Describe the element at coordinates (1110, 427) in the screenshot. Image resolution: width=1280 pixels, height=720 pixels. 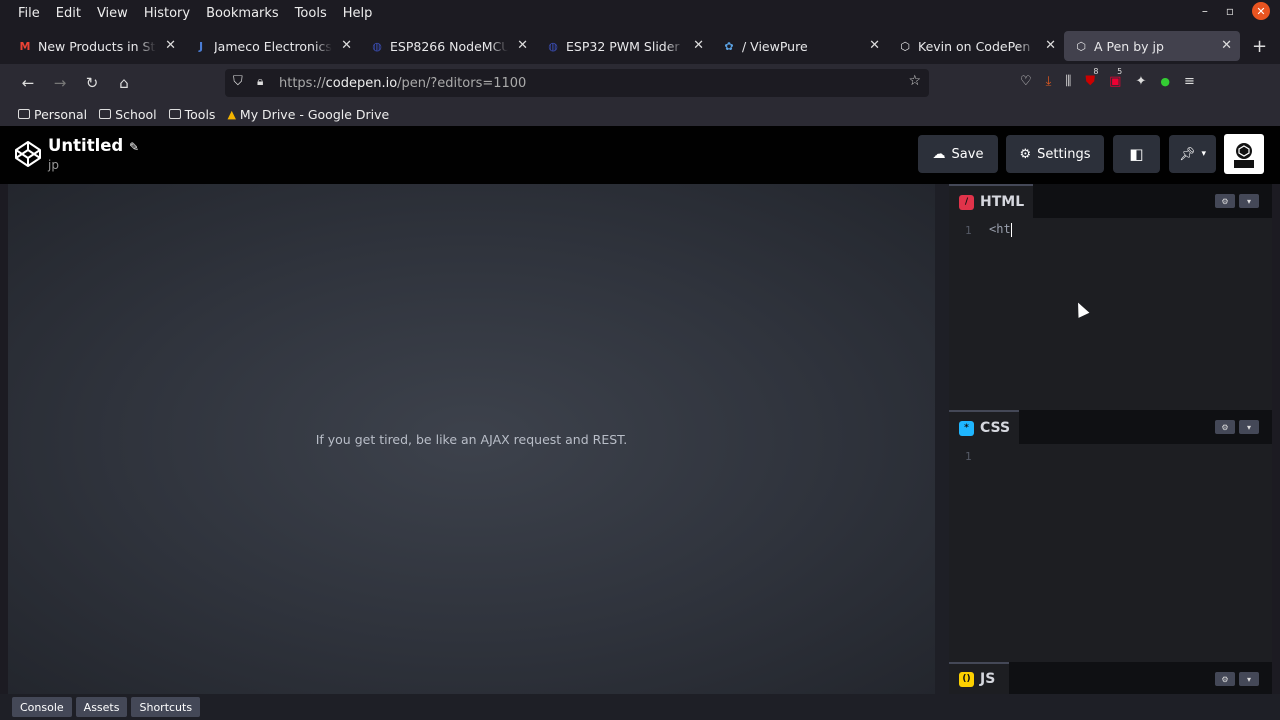
I see `css-editor-header: * CSS ⚙ ▾` at that location.